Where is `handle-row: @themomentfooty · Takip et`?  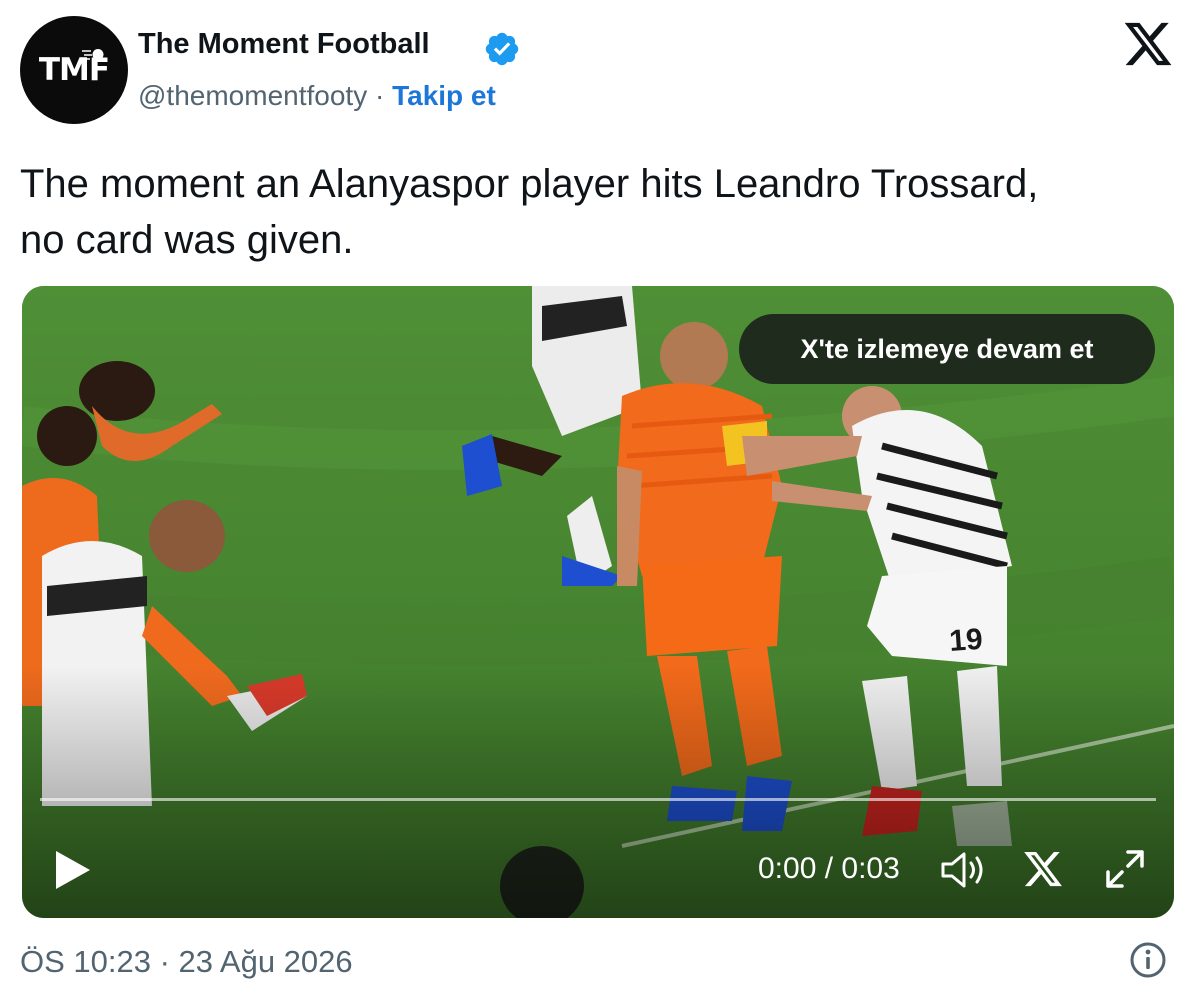 handle-row: @themomentfooty · Takip et is located at coordinates (317, 96).